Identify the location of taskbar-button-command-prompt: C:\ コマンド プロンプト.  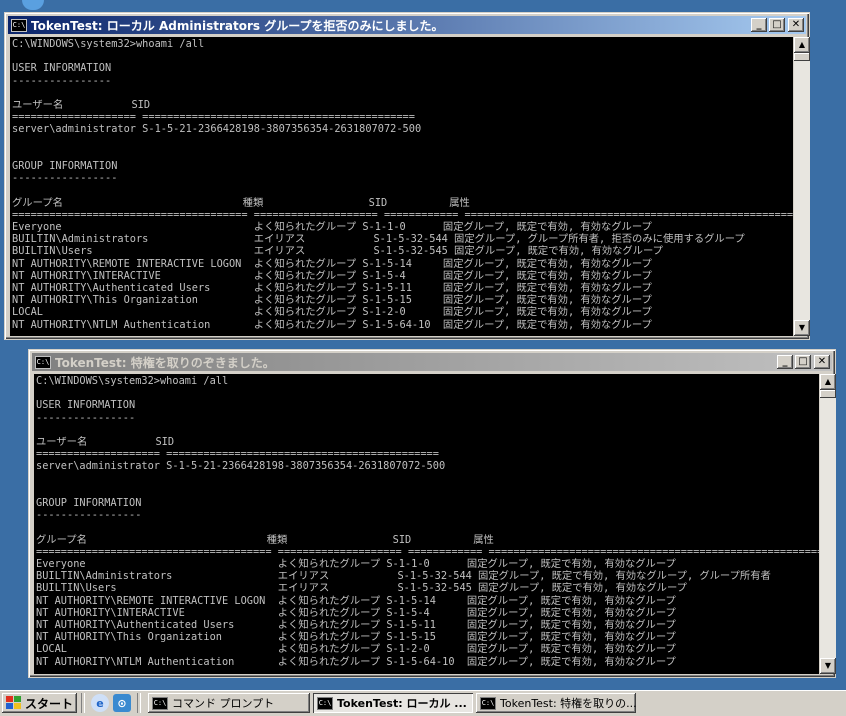
(229, 703).